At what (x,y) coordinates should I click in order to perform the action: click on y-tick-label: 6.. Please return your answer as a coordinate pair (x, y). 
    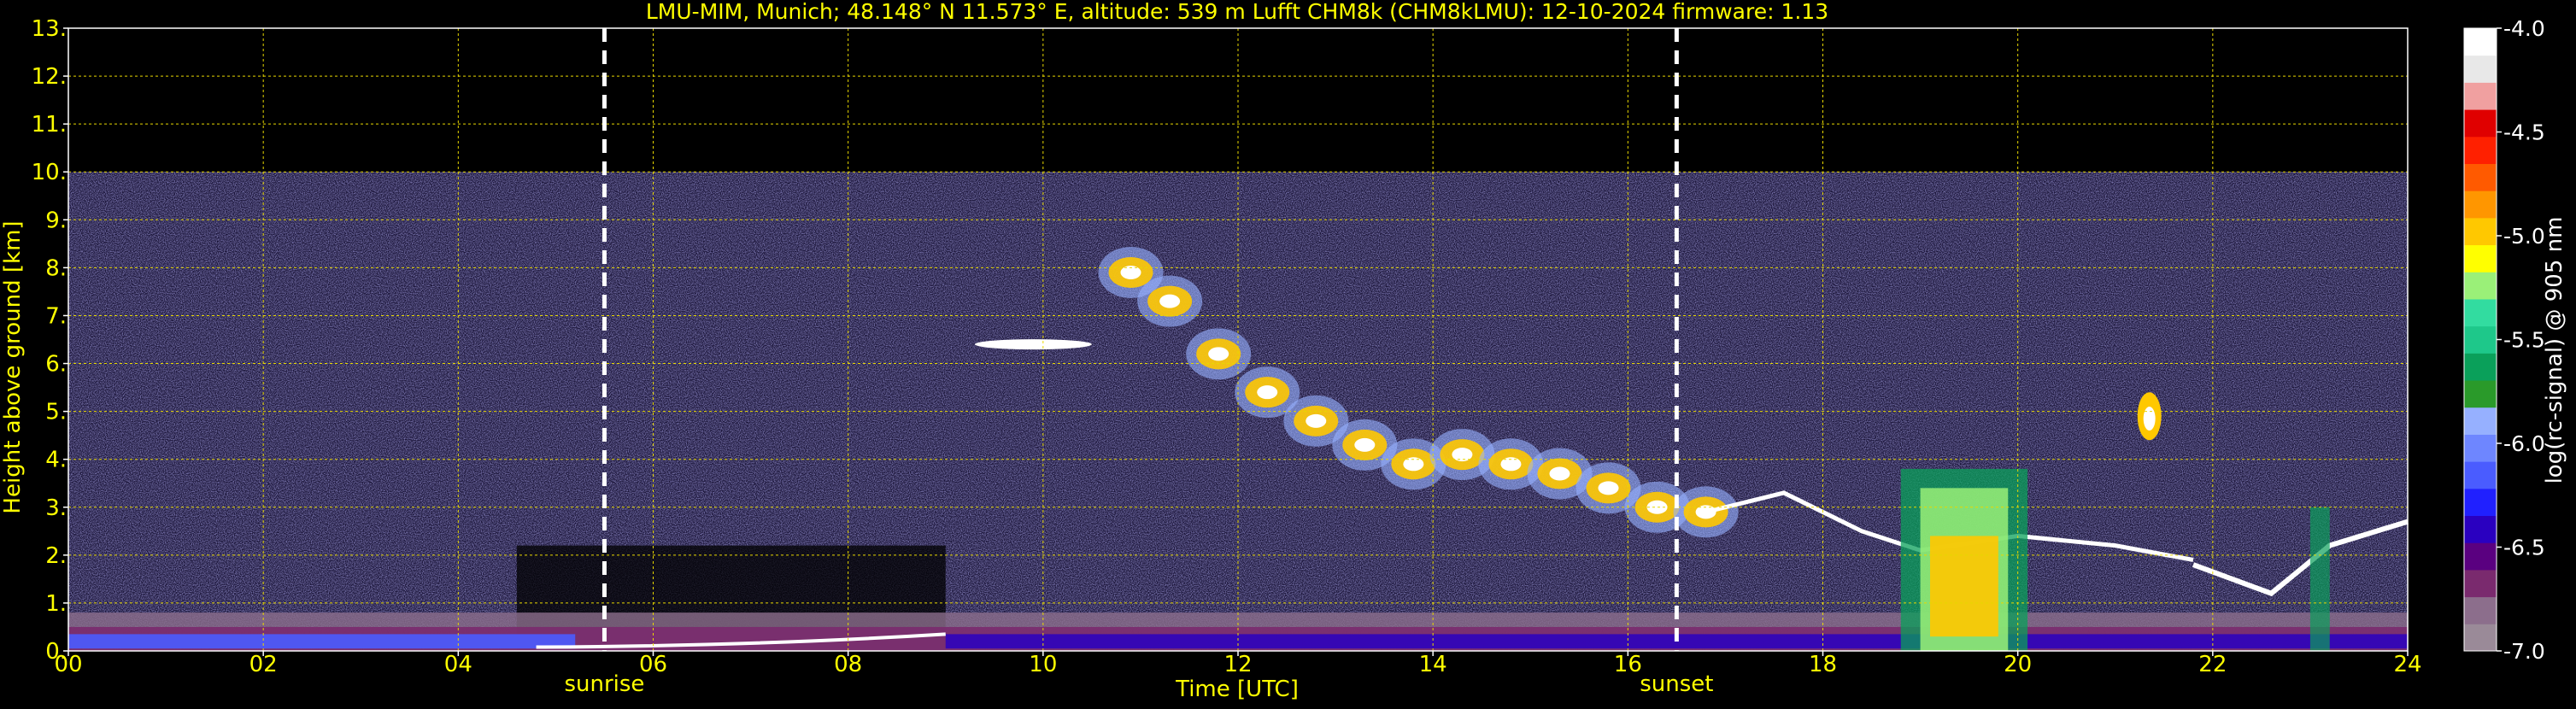
    Looking at the image, I should click on (56, 365).